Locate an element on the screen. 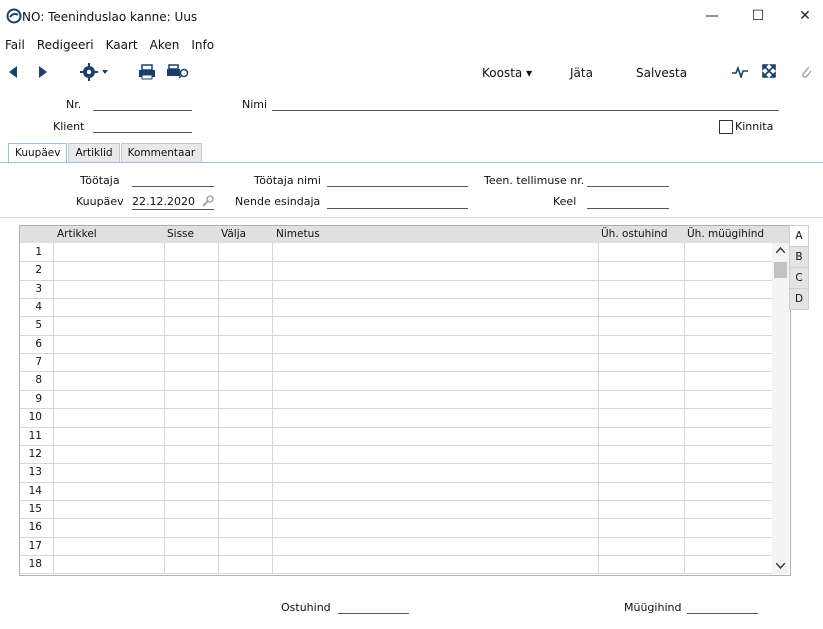 The height and width of the screenshot is (629, 823). row-number: 5 is located at coordinates (38, 325).